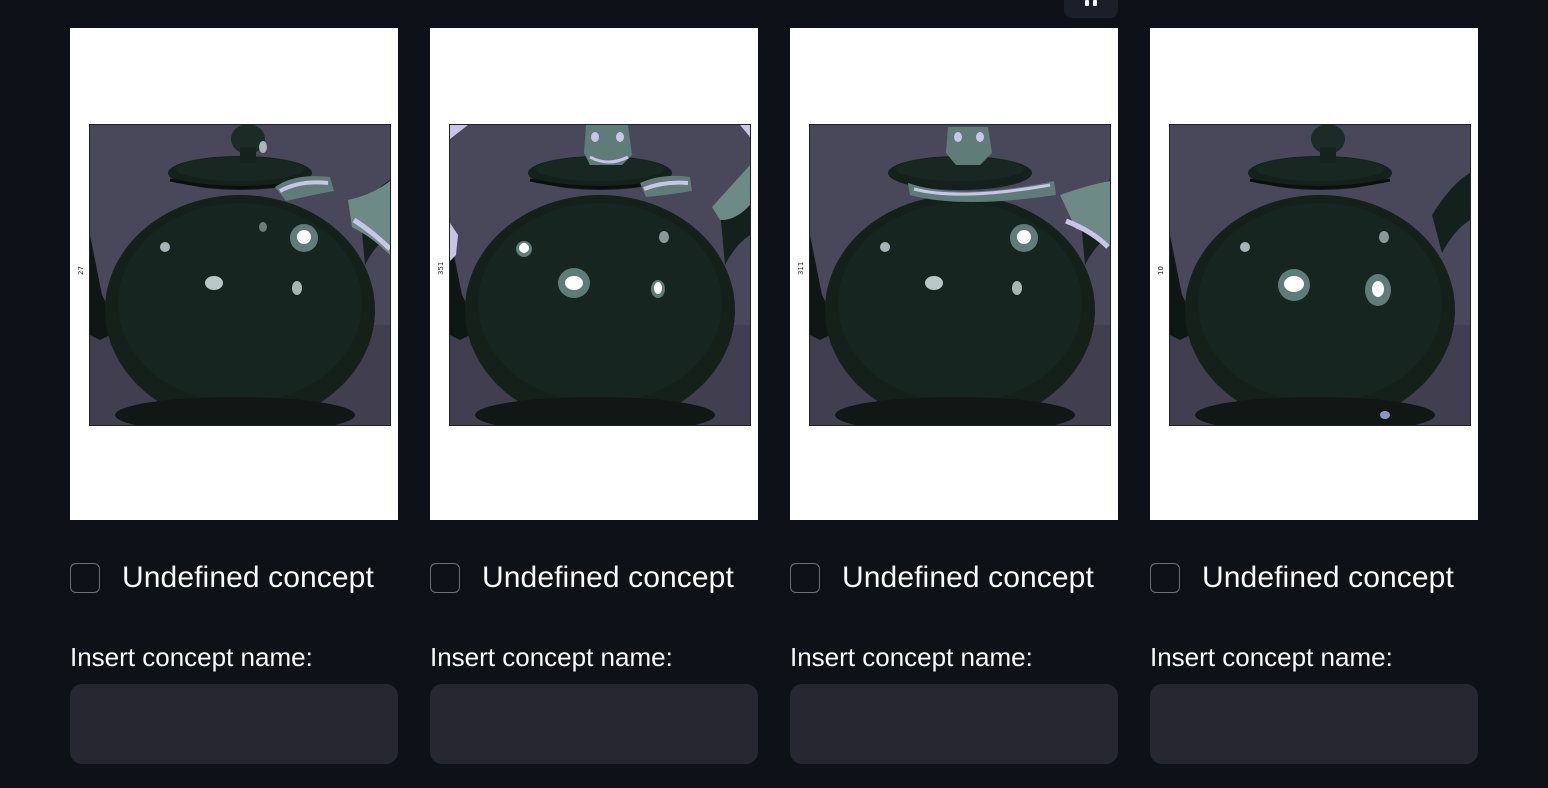  Describe the element at coordinates (1161, 270) in the screenshot. I see `image-tick-label: 10` at that location.